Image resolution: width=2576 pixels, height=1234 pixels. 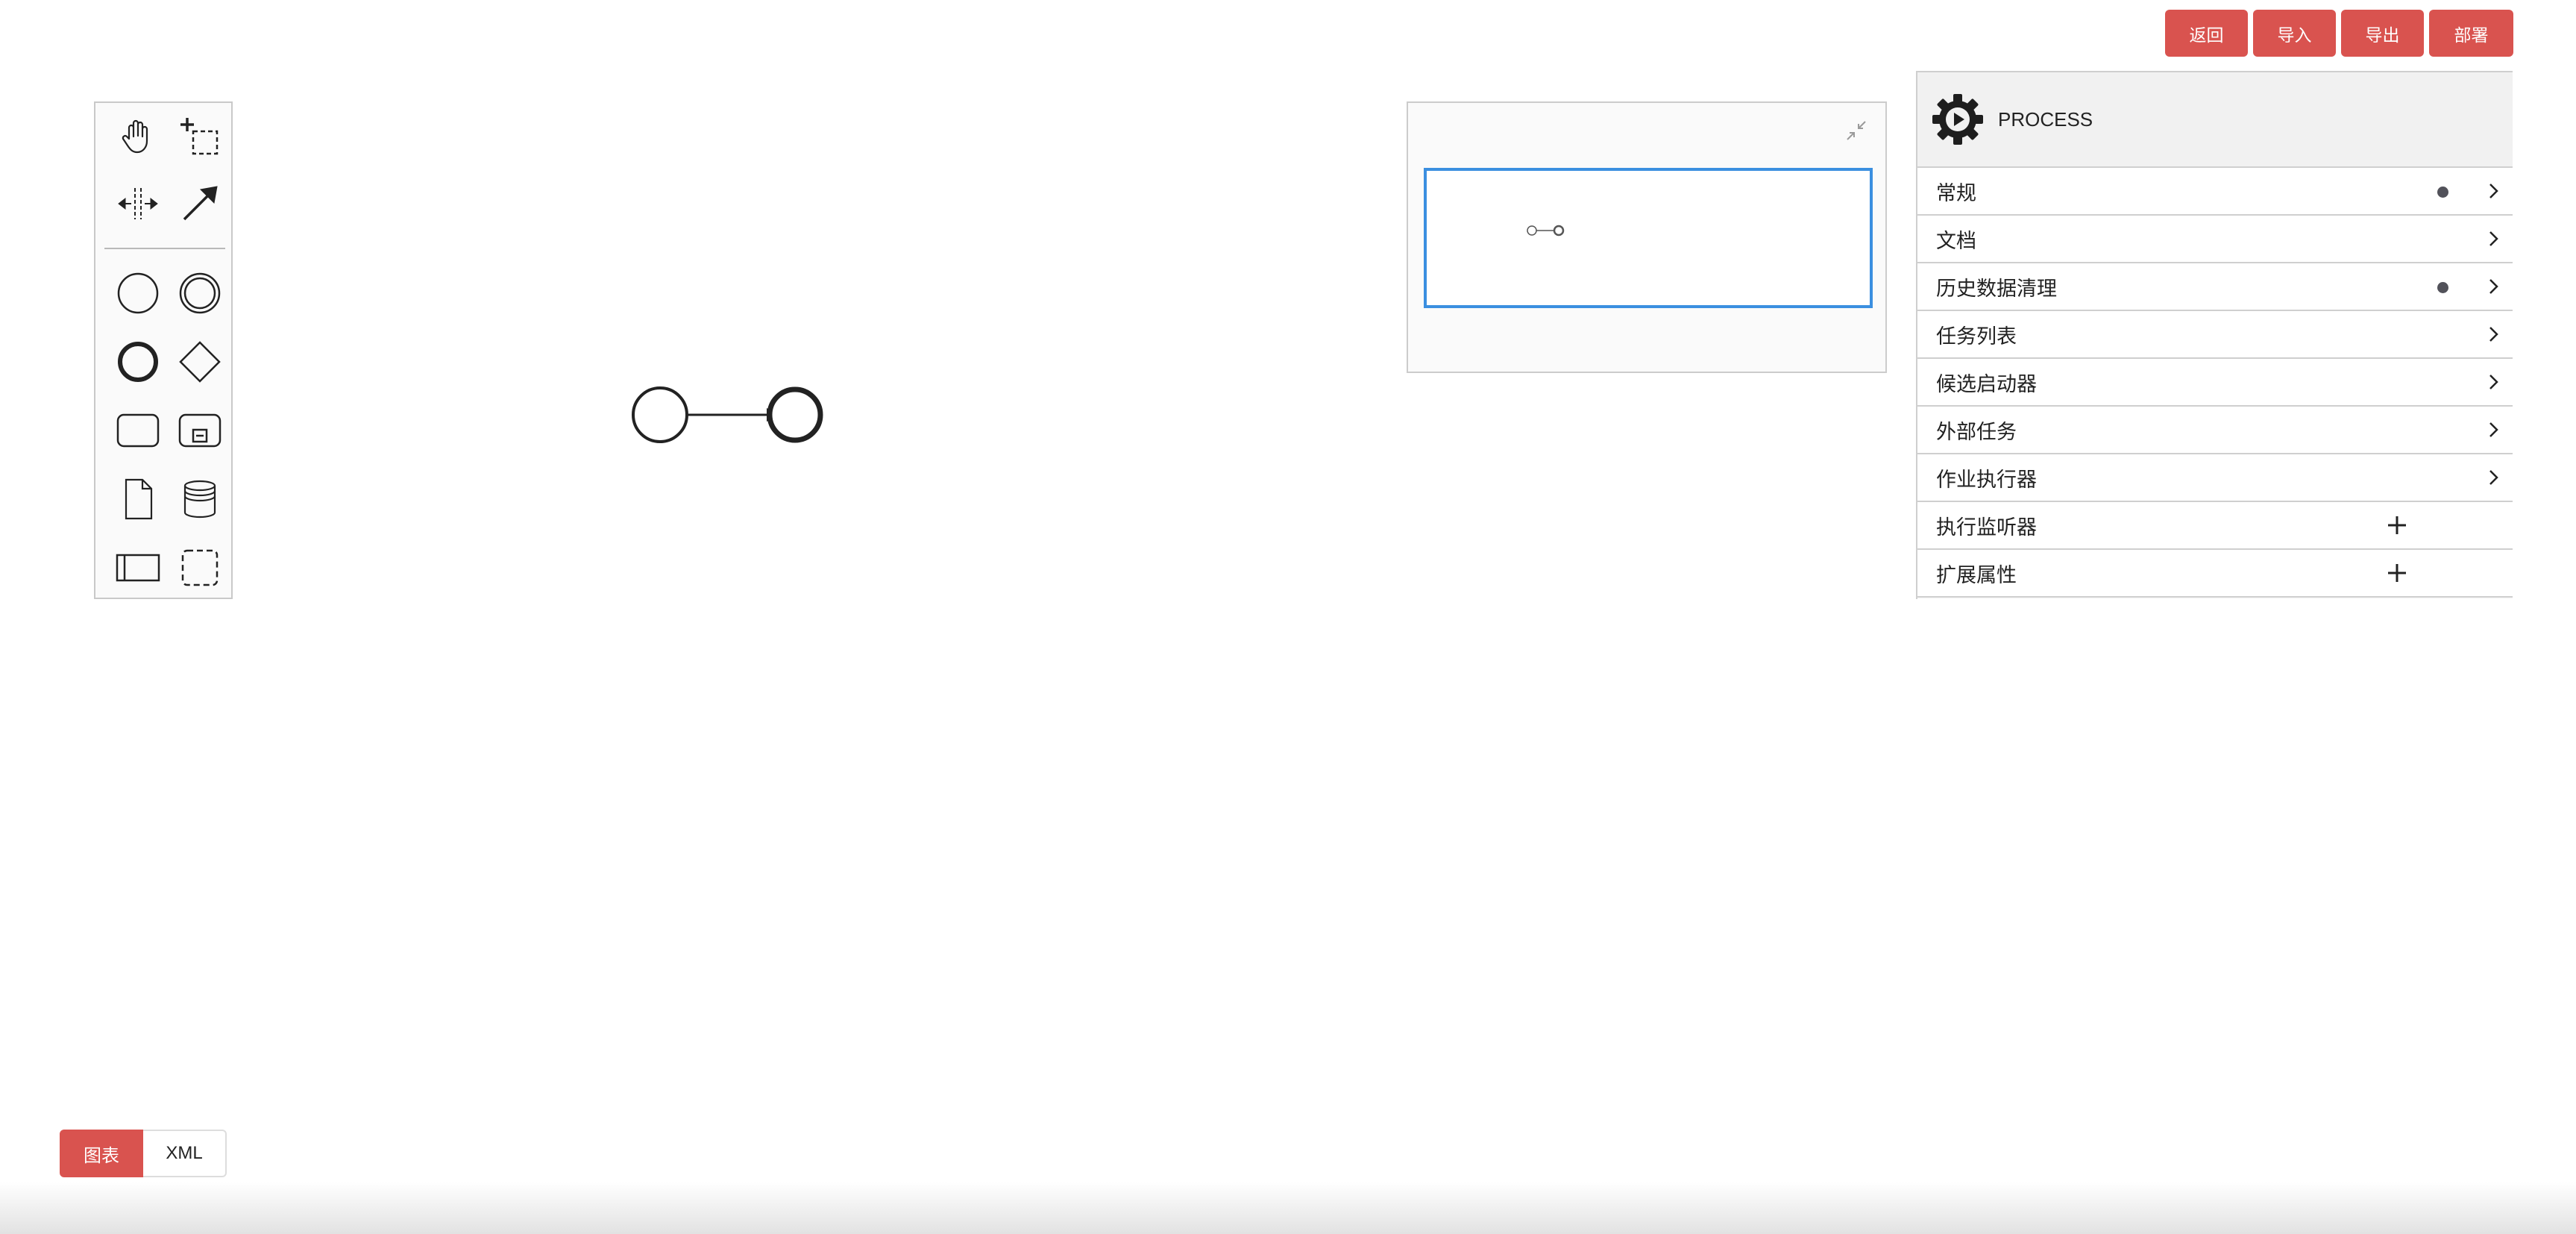 What do you see at coordinates (2207, 34) in the screenshot?
I see `back-button: 返回` at bounding box center [2207, 34].